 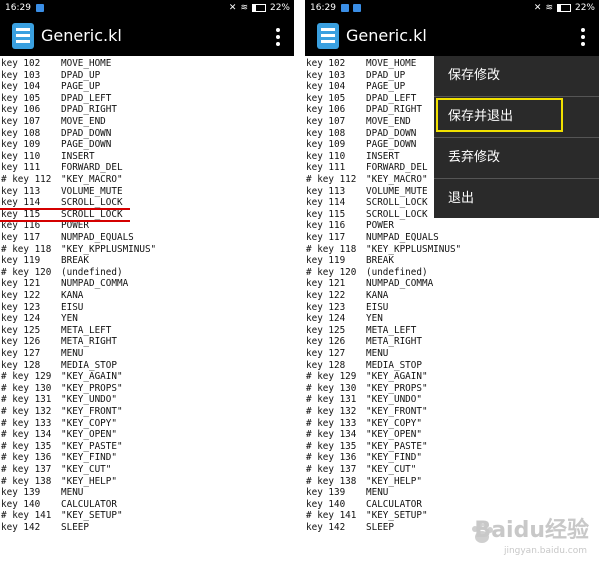 I want to click on key-code: key 113, so click(x=326, y=191).